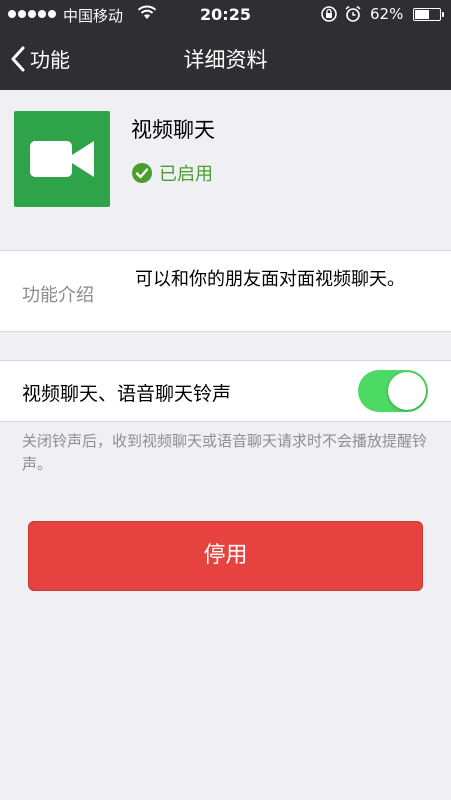  What do you see at coordinates (225, 452) in the screenshot?
I see `ringtone-note: 关闭铃声后，收到视频聊天或语音聊天请求时不会播放提醒铃声。` at bounding box center [225, 452].